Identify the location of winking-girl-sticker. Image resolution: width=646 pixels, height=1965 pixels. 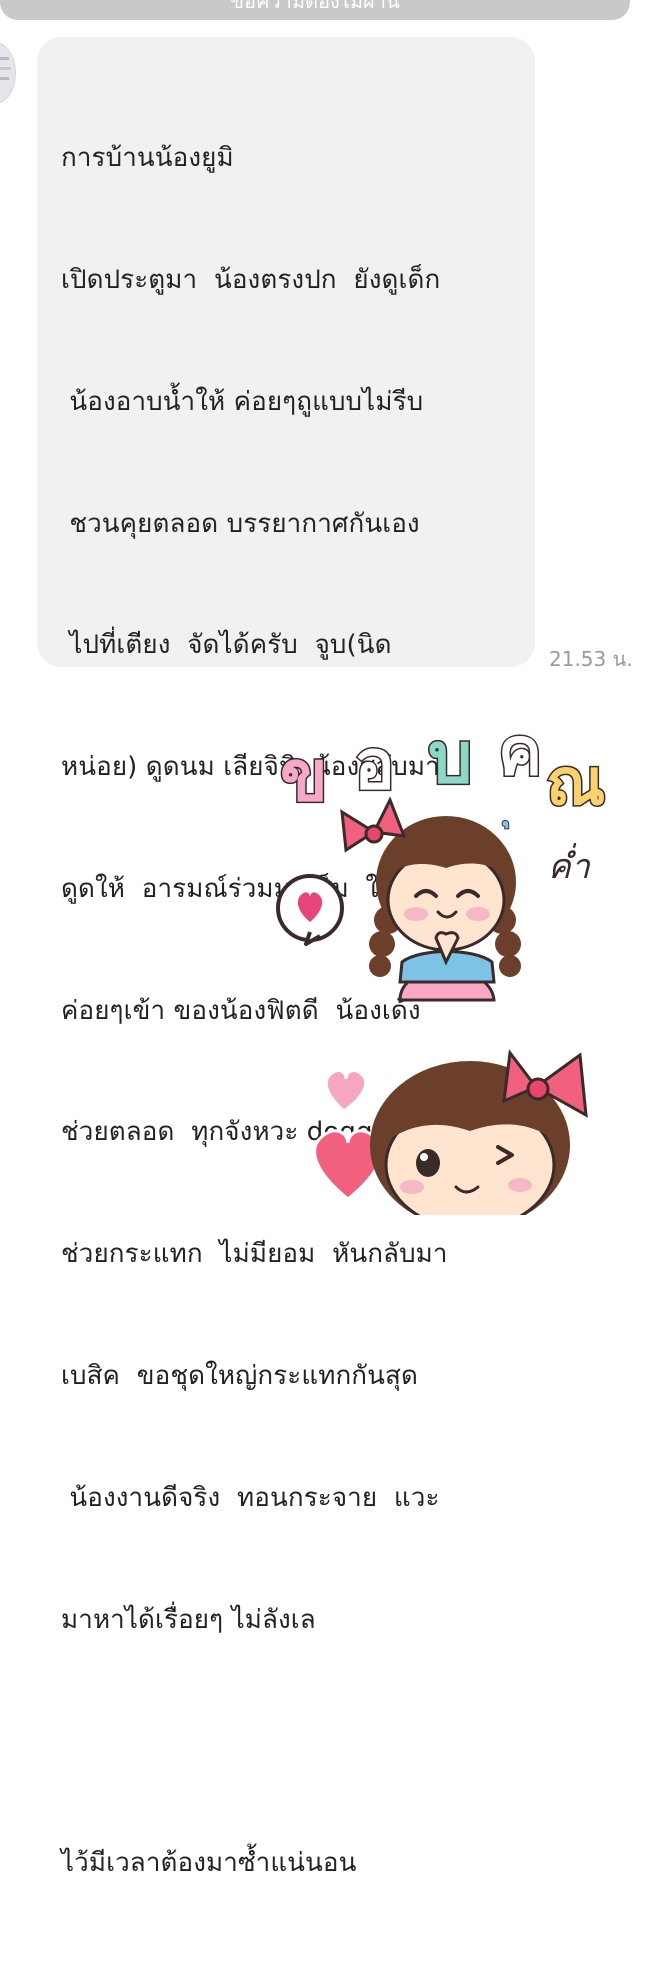
(450, 1133).